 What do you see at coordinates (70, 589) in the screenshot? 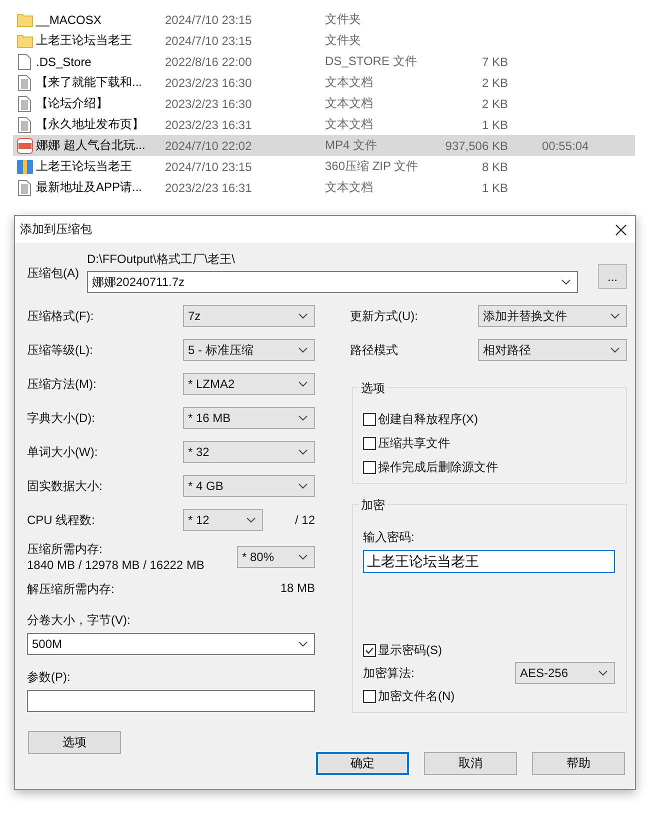
I see `field-label: 解压缩所需内存:` at bounding box center [70, 589].